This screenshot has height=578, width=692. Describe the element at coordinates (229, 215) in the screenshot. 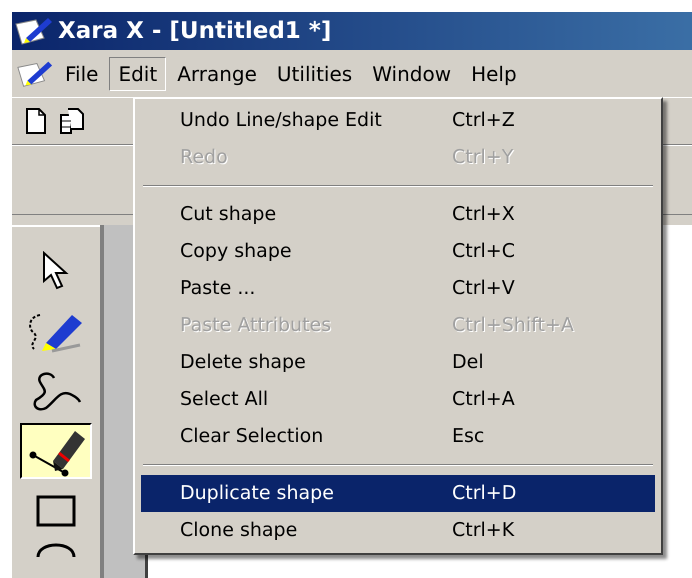

I see `menu-item-label: Cut shape` at that location.